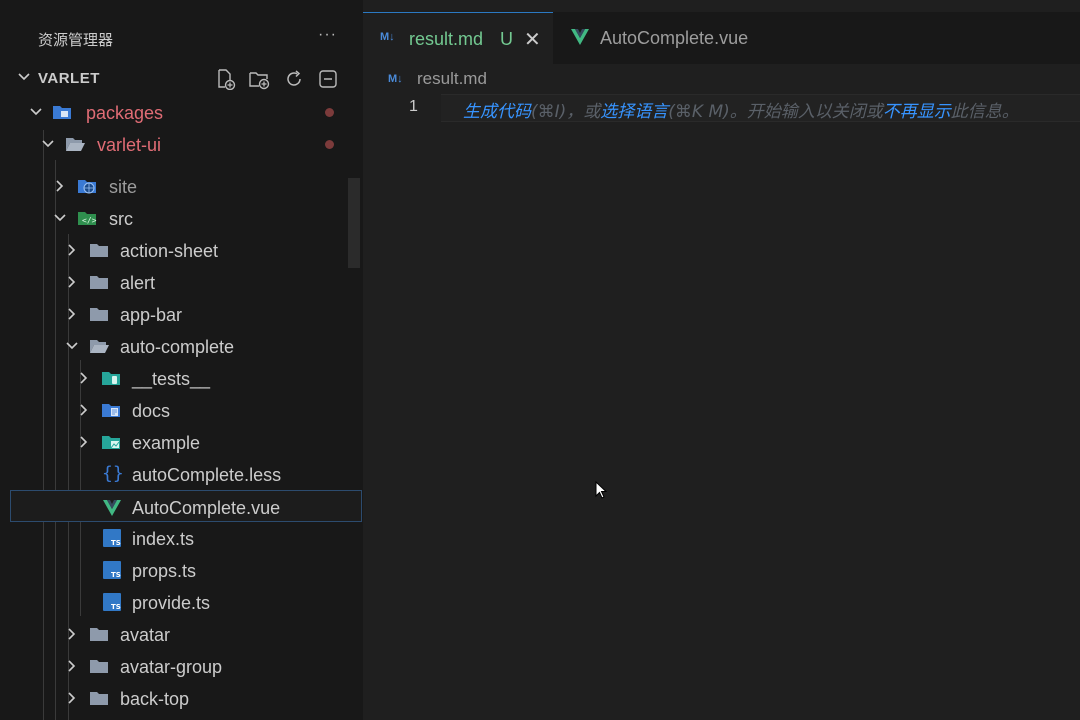 This screenshot has height=720, width=1080. Describe the element at coordinates (327, 35) in the screenshot. I see `more-actions-icon: ···` at that location.